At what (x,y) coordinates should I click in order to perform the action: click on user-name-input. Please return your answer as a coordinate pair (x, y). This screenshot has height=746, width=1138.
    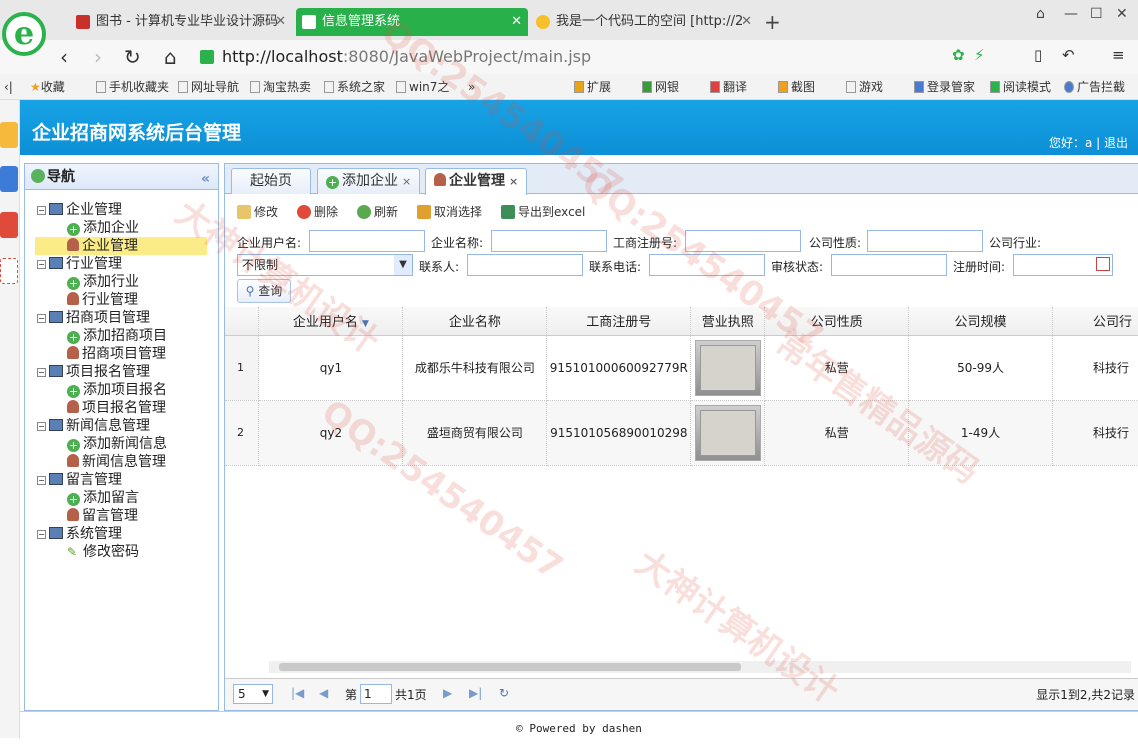
    Looking at the image, I should click on (367, 241).